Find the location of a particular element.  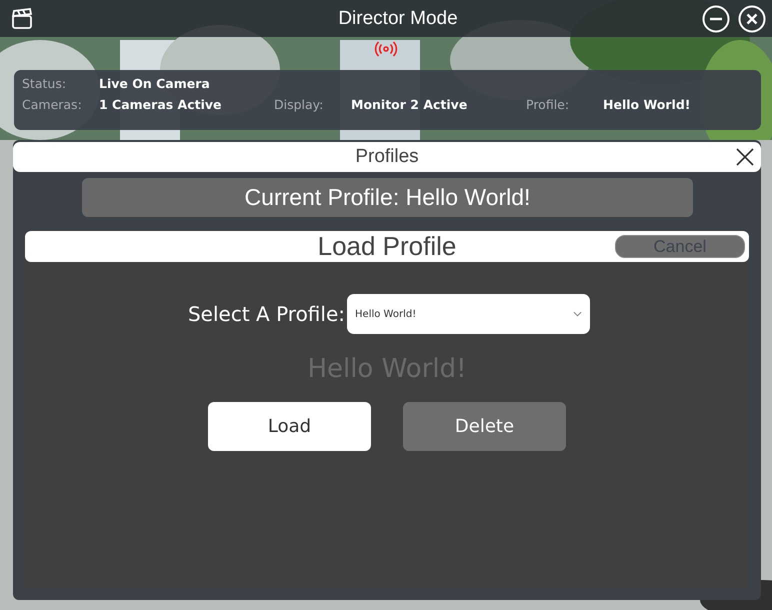

minimize-button is located at coordinates (716, 18).